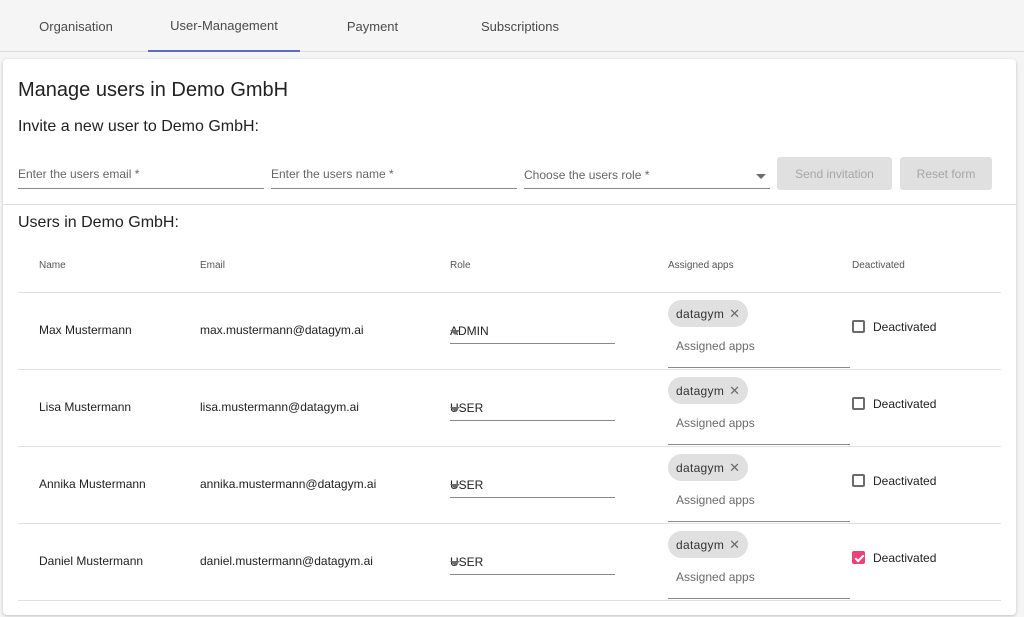 This screenshot has height=617, width=1024. Describe the element at coordinates (509, 204) in the screenshot. I see `section-divider` at that location.